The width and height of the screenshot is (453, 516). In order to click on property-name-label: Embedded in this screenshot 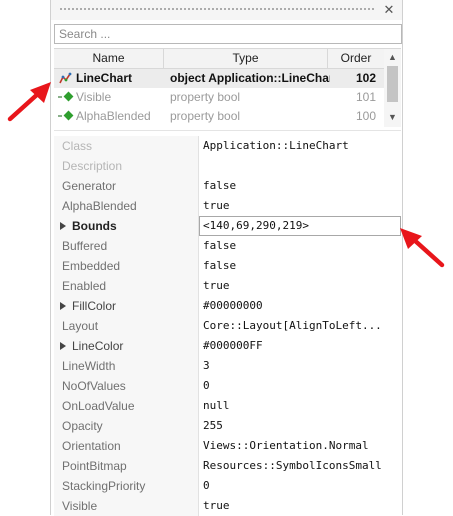, I will do `click(91, 266)`.